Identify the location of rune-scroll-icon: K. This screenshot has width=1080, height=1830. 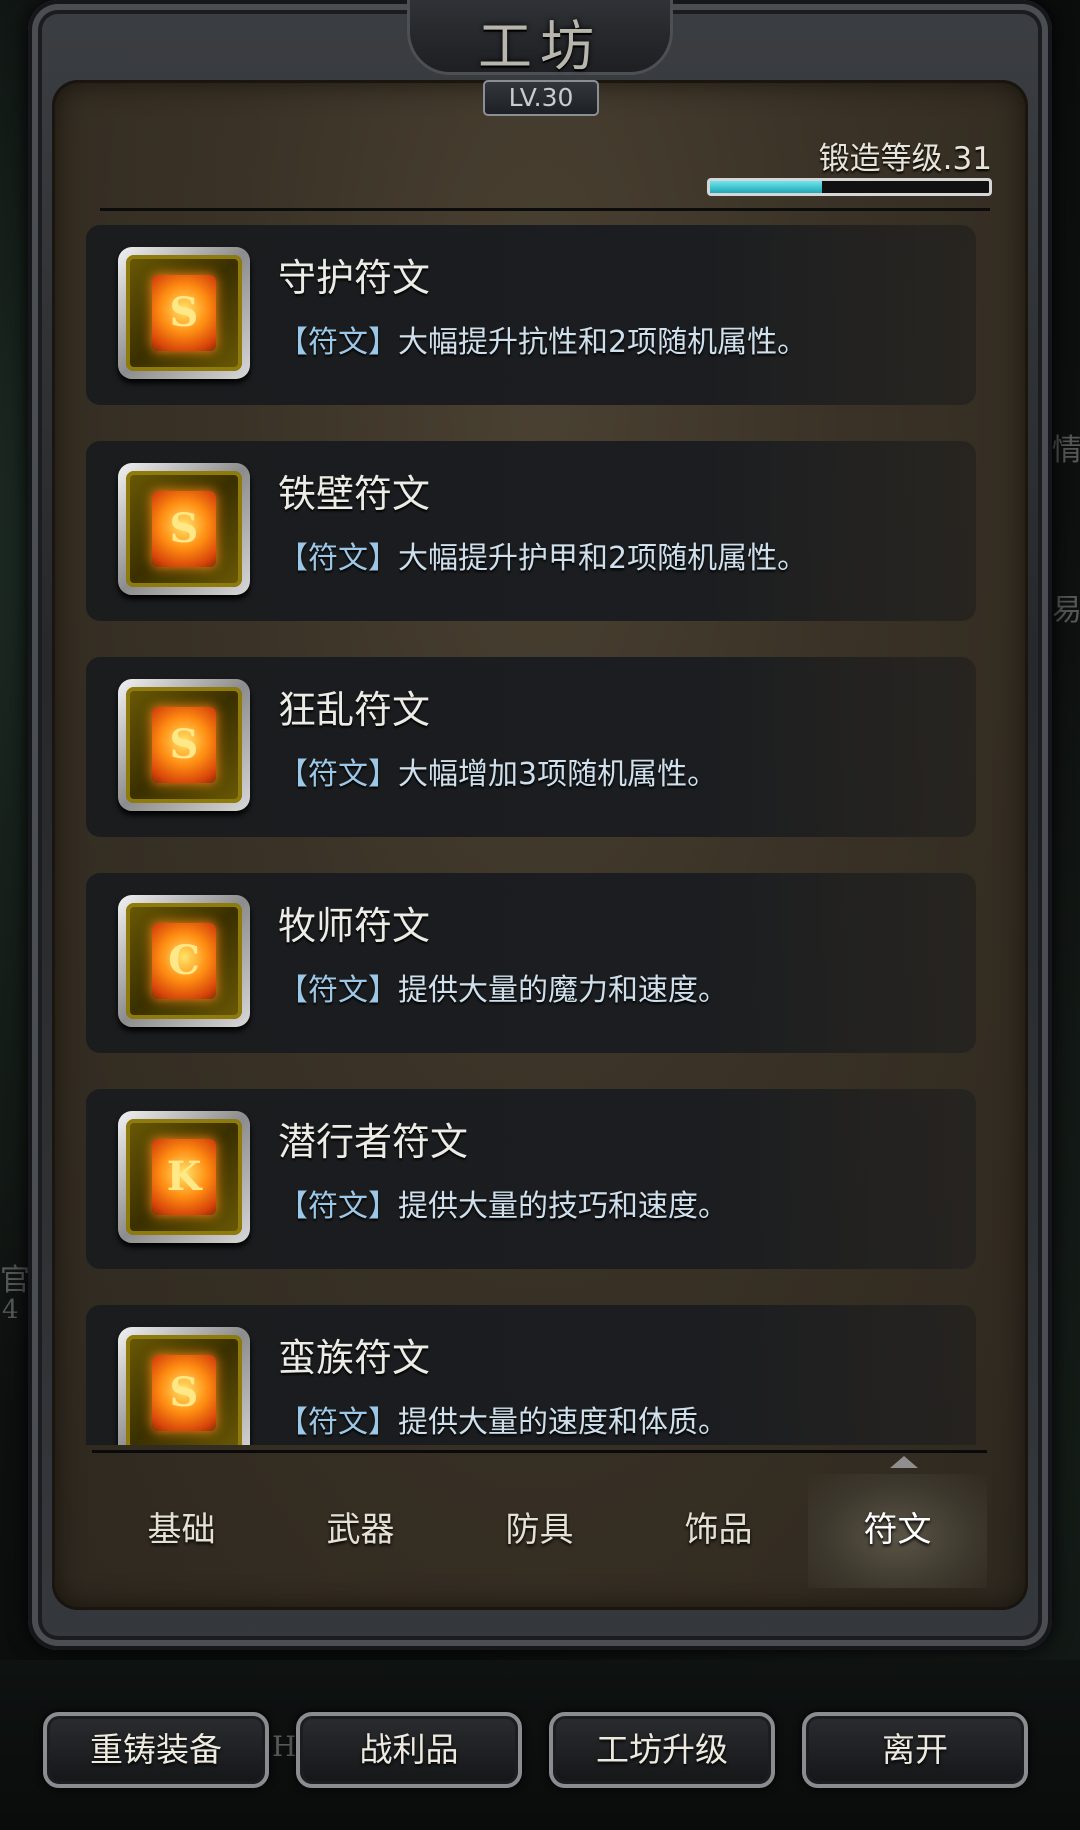
(184, 1177).